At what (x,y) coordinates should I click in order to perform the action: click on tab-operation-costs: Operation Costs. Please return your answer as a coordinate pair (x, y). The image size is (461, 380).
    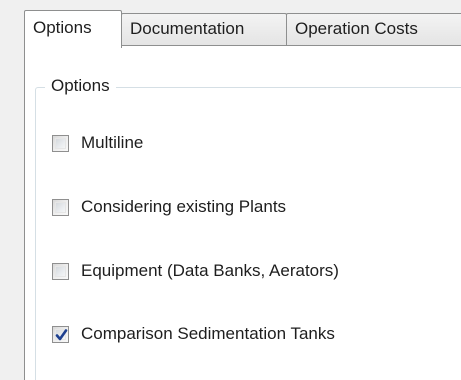
    Looking at the image, I should click on (373, 29).